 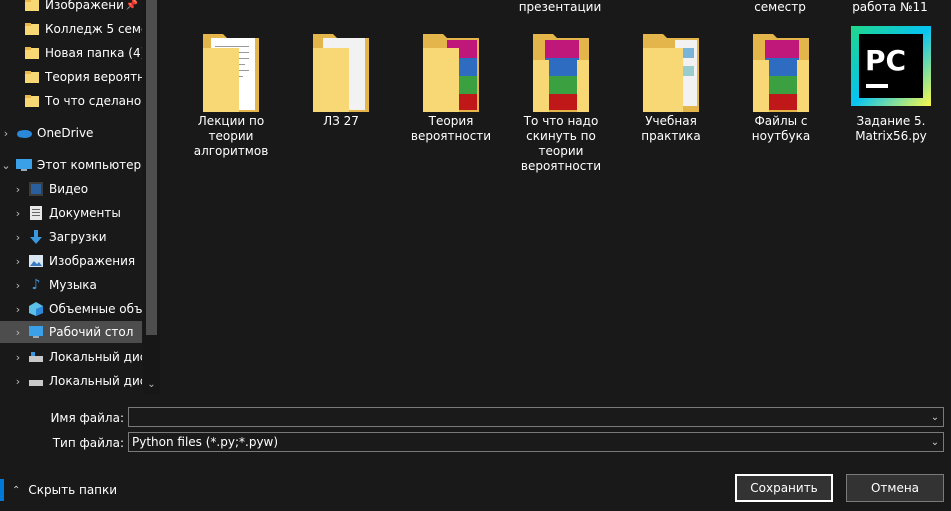 I want to click on accent-bar, so click(x=2, y=490).